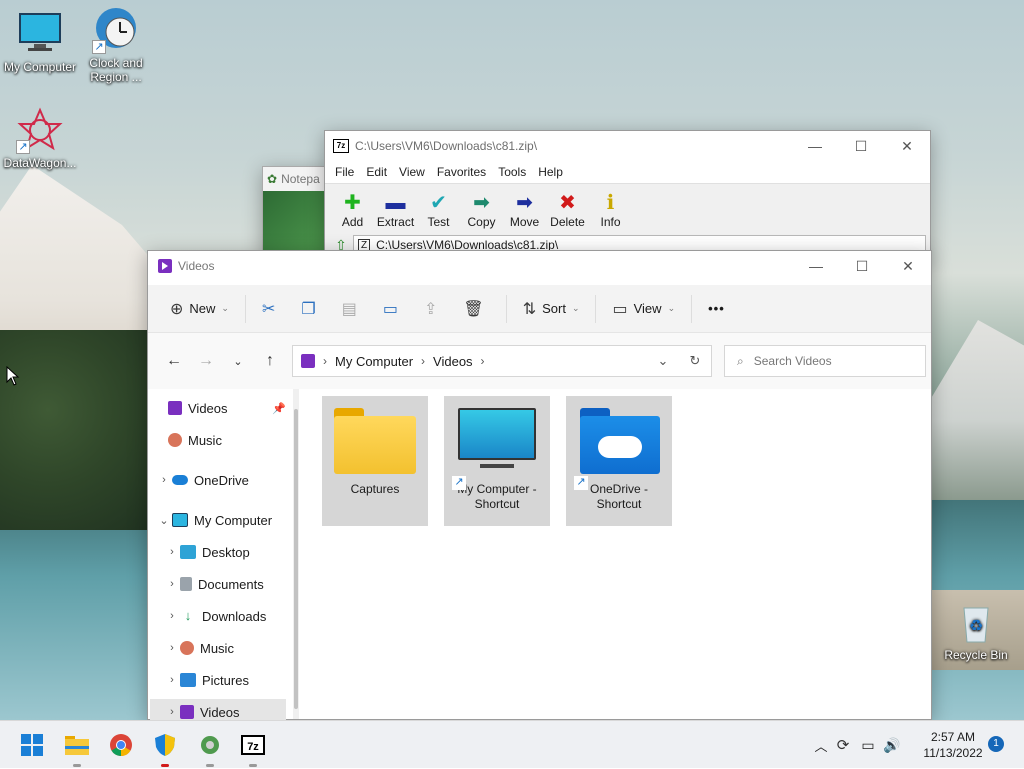 The image size is (1024, 769). I want to click on up-button: ↑, so click(270, 361).